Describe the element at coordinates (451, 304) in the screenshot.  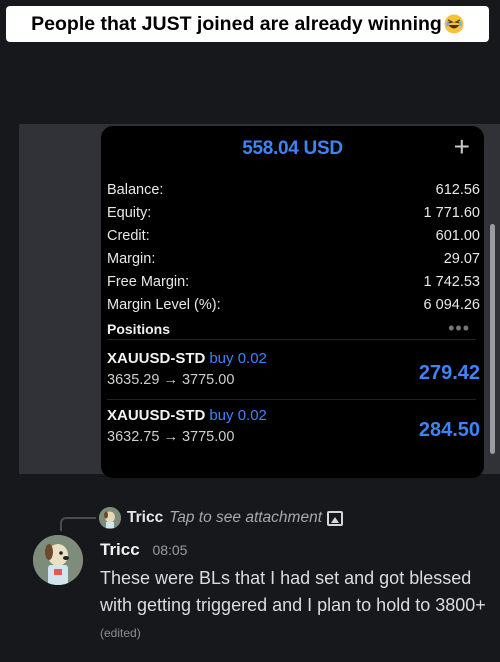
I see `summary-value: 6 094.26` at that location.